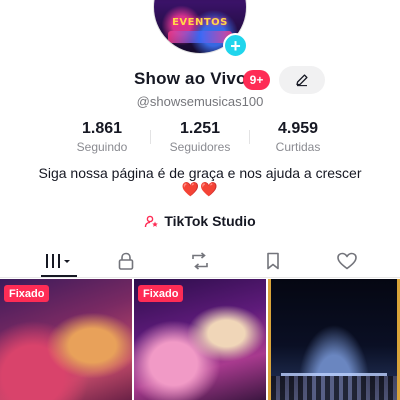 The height and width of the screenshot is (400, 400). What do you see at coordinates (59, 276) in the screenshot?
I see `active-tab-indicator` at bounding box center [59, 276].